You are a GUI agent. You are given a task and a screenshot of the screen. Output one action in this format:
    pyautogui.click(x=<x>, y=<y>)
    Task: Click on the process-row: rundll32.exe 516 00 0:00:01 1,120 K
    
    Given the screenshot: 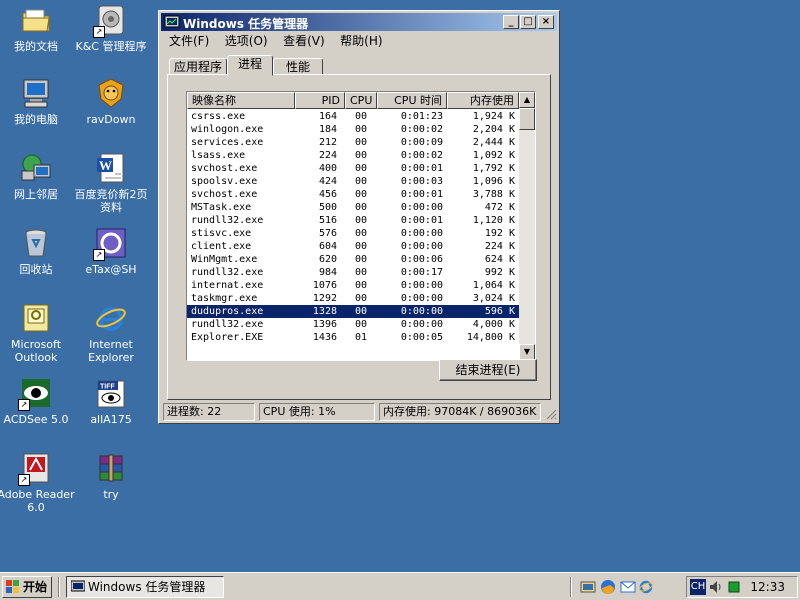 What is the action you would take?
    pyautogui.click(x=353, y=220)
    